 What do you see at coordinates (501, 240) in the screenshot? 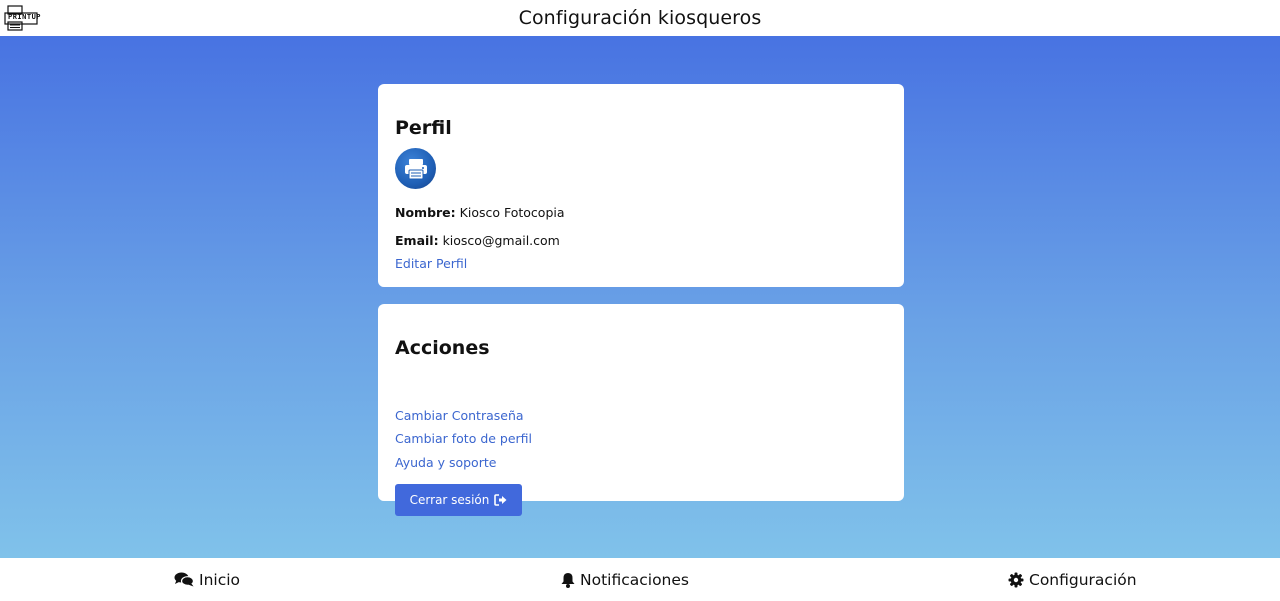
I see `email-value: kiosco@gmail.com` at bounding box center [501, 240].